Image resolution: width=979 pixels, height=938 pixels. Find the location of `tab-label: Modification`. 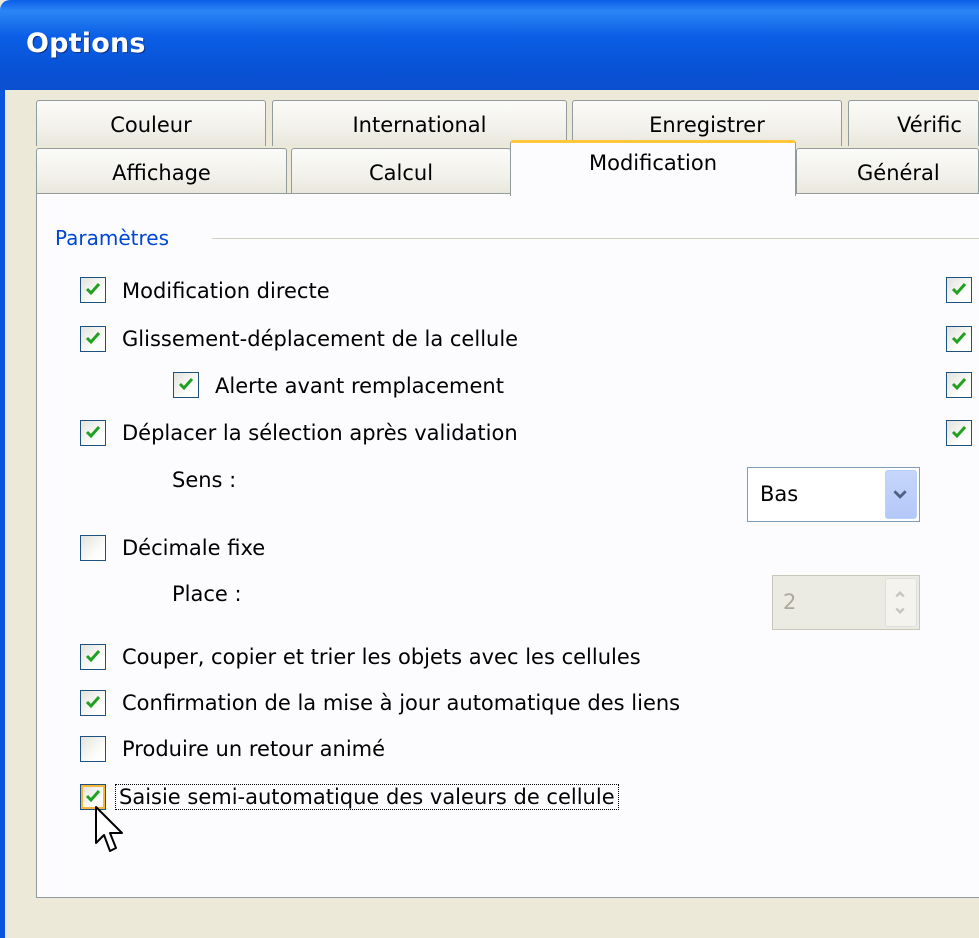

tab-label: Modification is located at coordinates (653, 163).